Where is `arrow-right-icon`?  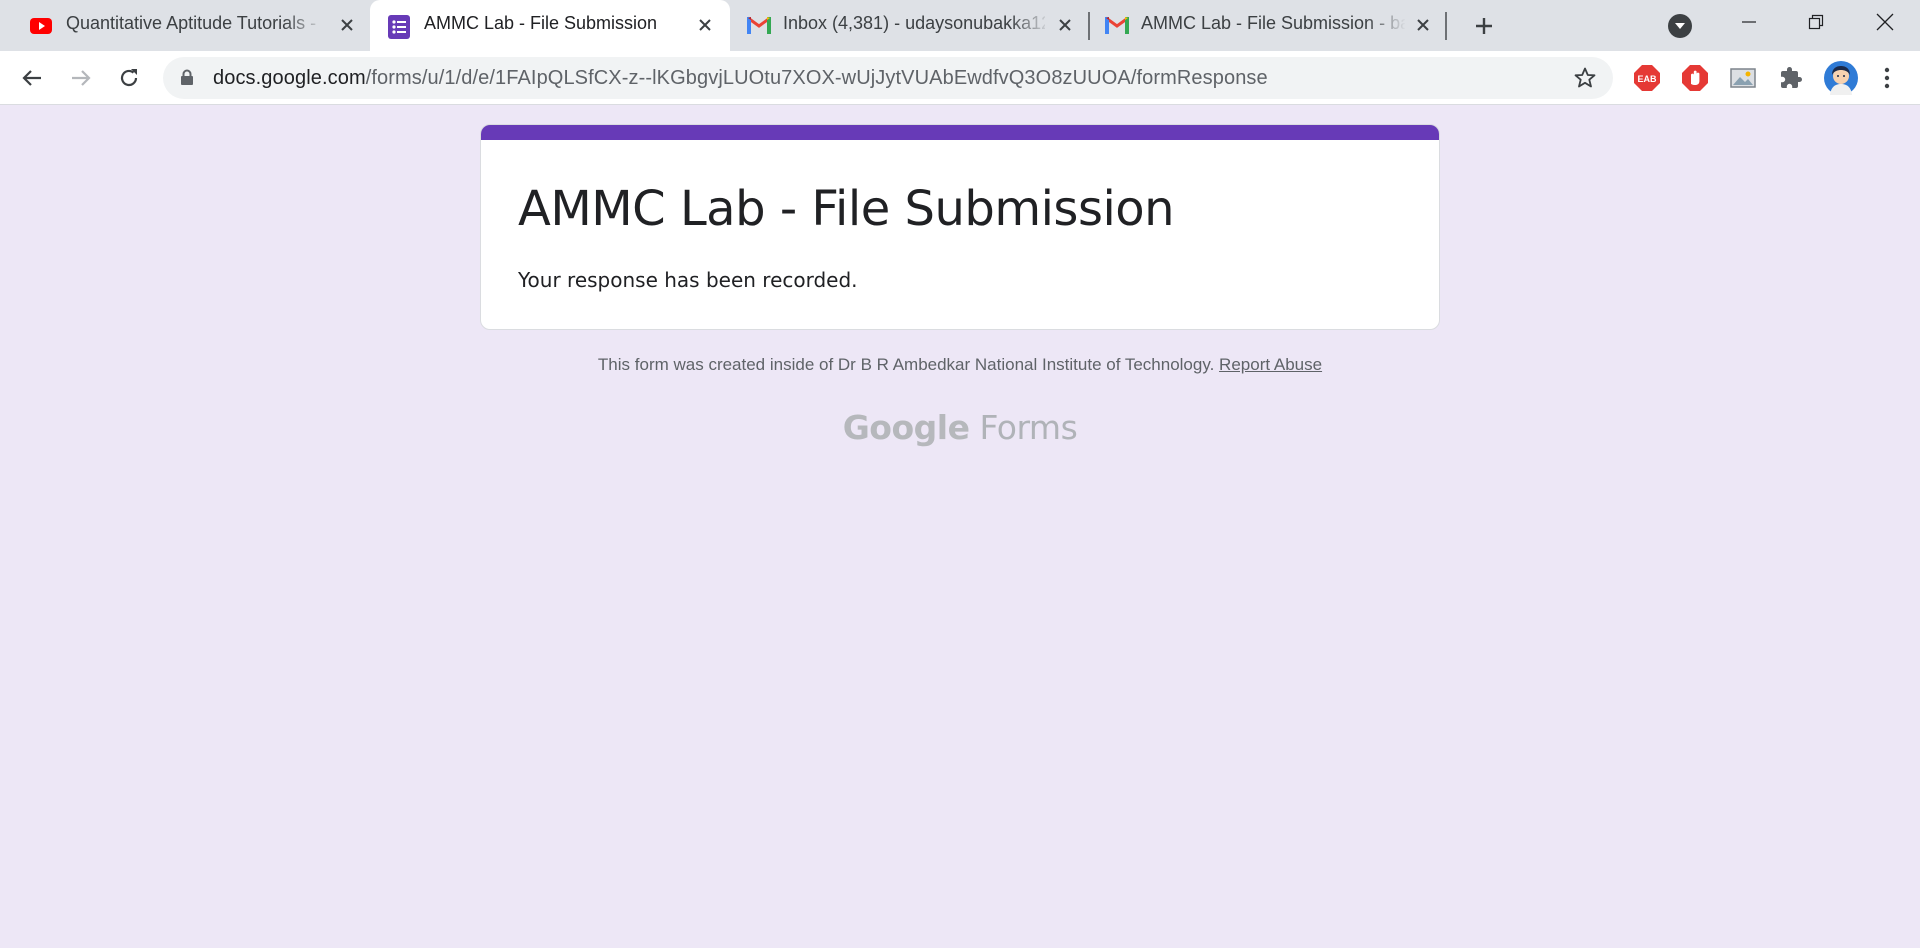 arrow-right-icon is located at coordinates (81, 78).